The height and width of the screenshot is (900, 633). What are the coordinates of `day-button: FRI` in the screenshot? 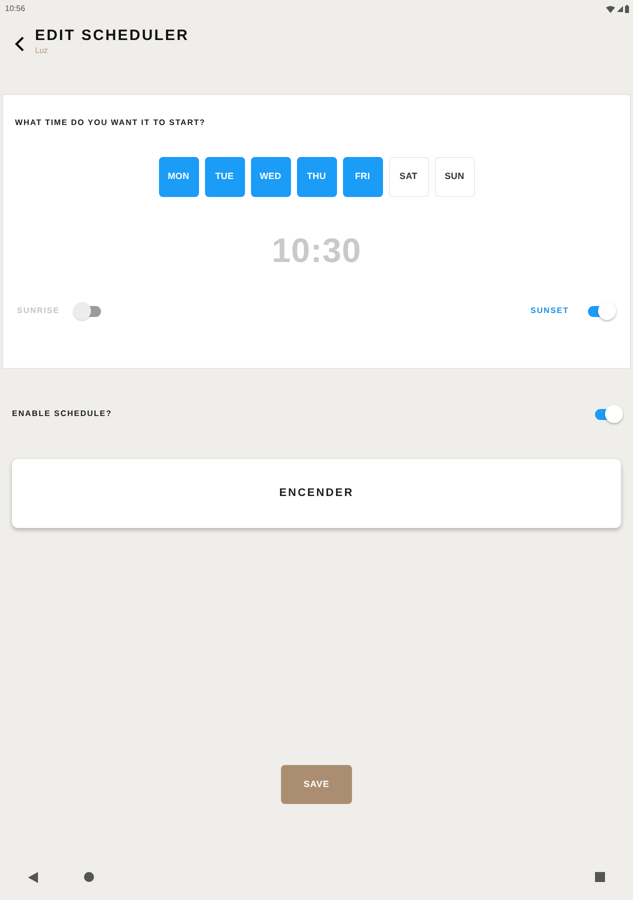 It's located at (362, 177).